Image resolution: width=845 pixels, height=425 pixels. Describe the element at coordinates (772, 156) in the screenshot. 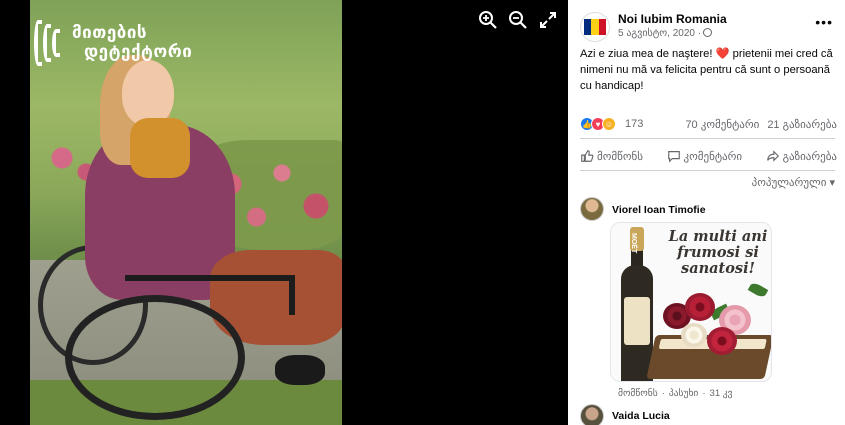

I see `share-arrow-icon` at that location.